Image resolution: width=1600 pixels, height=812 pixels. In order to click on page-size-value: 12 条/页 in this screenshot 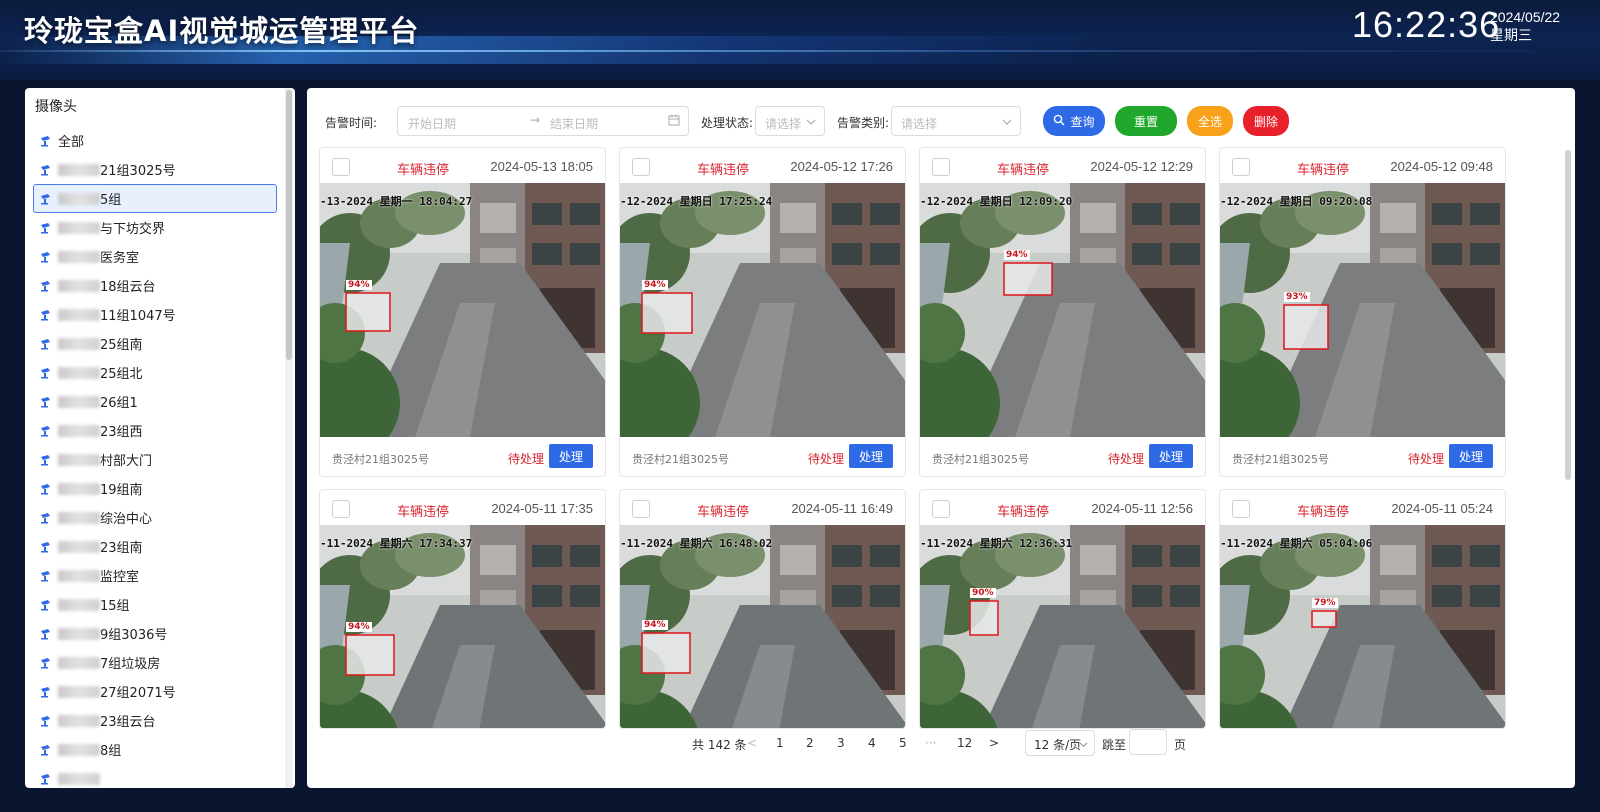, I will do `click(1058, 745)`.